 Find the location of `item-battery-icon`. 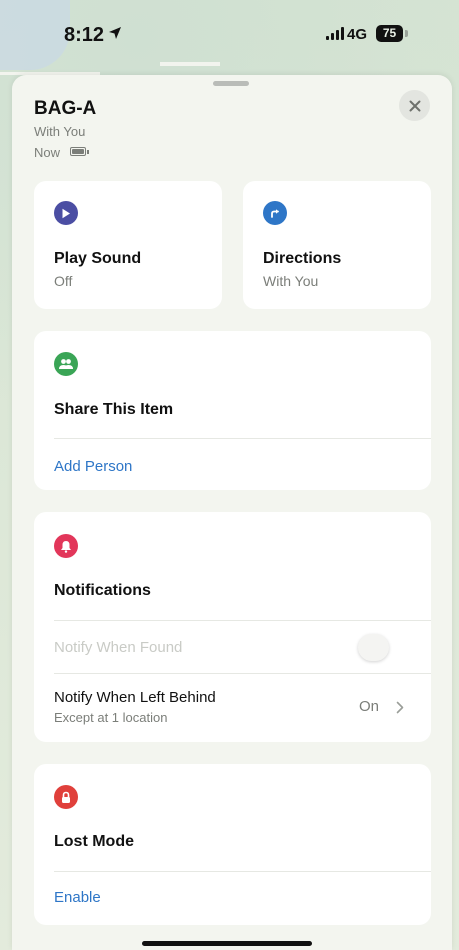

item-battery-icon is located at coordinates (78, 151).